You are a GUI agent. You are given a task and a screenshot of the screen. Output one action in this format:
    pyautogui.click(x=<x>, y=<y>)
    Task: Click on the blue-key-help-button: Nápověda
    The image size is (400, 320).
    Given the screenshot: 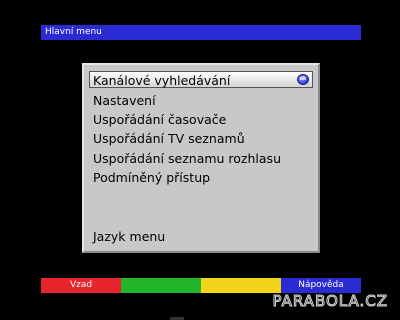 What is the action you would take?
    pyautogui.click(x=321, y=285)
    